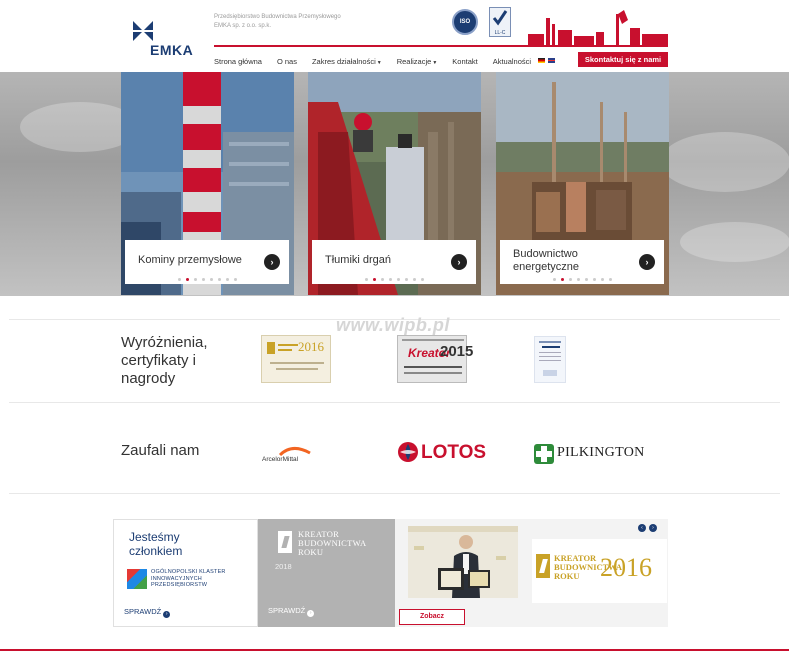 This screenshot has height=654, width=789. Describe the element at coordinates (190, 260) in the screenshot. I see `card-title: Kominy przemysłowe` at that location.